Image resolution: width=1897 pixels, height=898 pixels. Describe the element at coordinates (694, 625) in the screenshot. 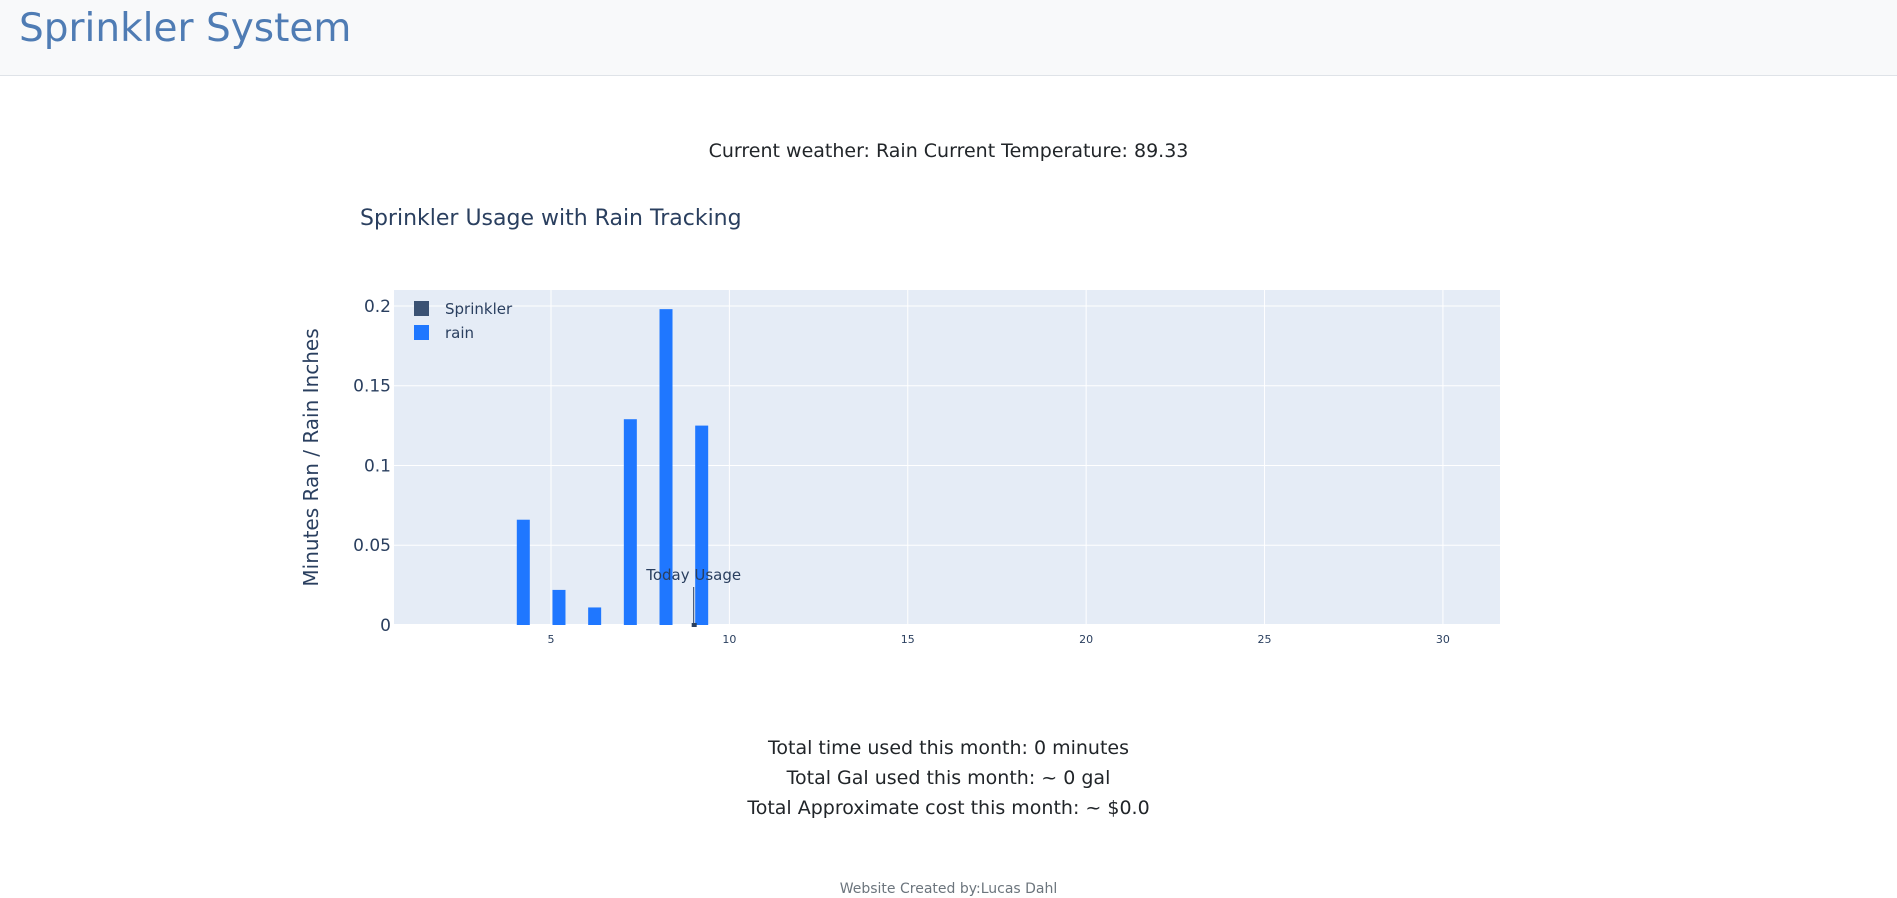

I see `annotation-marker` at that location.